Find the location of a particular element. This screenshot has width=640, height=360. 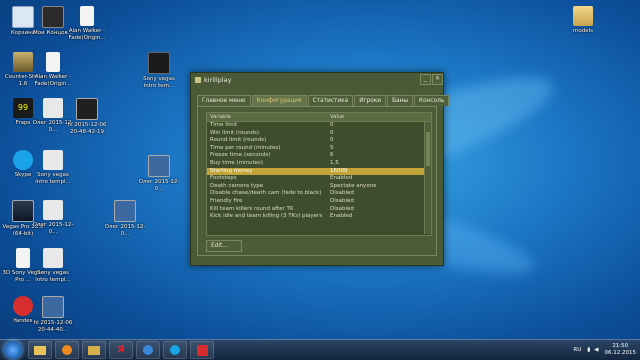

yandex-icon is located at coordinates (23, 306).